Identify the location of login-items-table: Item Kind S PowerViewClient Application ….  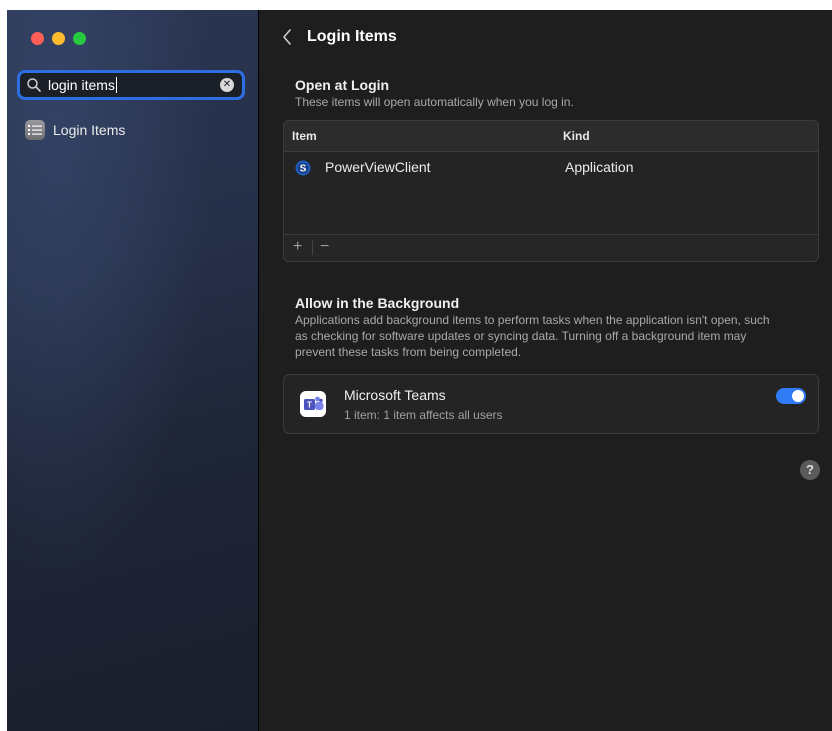
(551, 191).